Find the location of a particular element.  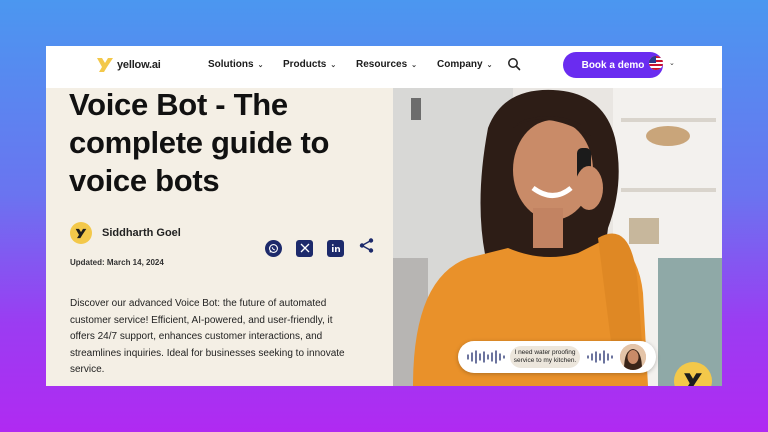

nav-solutions: Solutions ⌄ is located at coordinates (235, 64).